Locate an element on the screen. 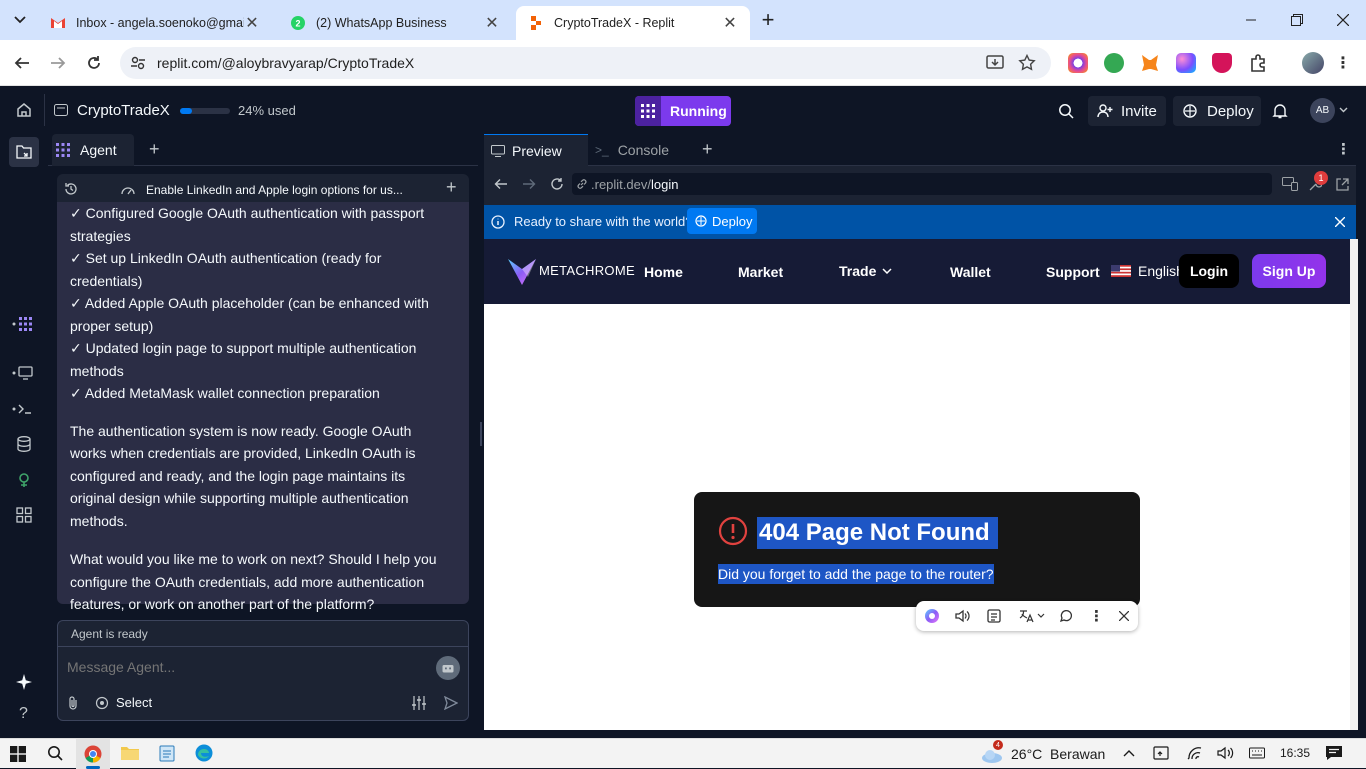  profile-avatar is located at coordinates (1313, 63).